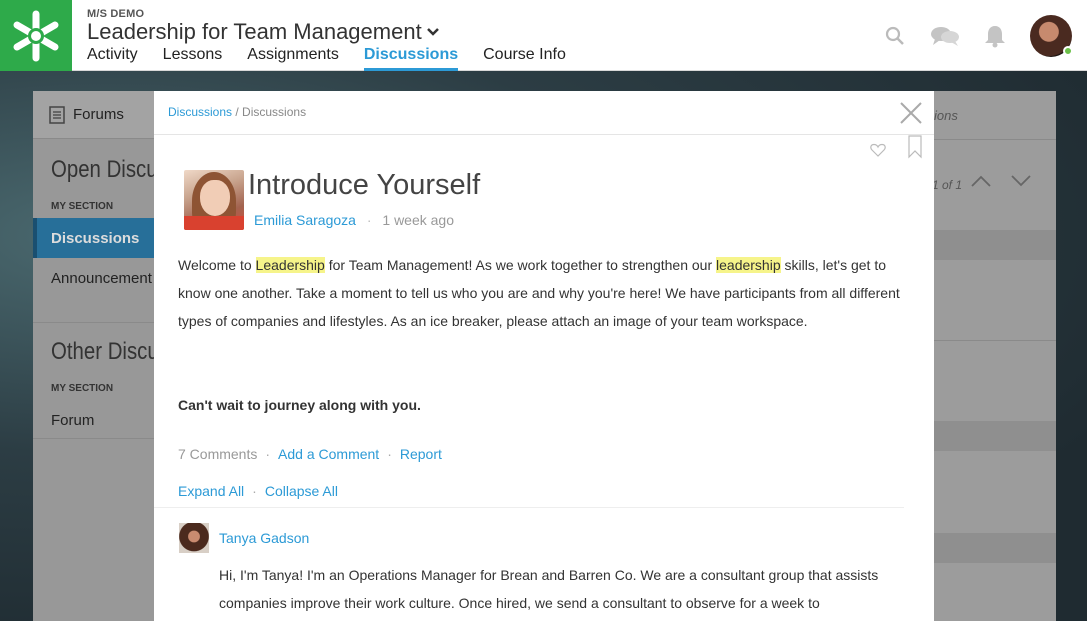  Describe the element at coordinates (98, 114) in the screenshot. I see `forums-label: Forums` at that location.